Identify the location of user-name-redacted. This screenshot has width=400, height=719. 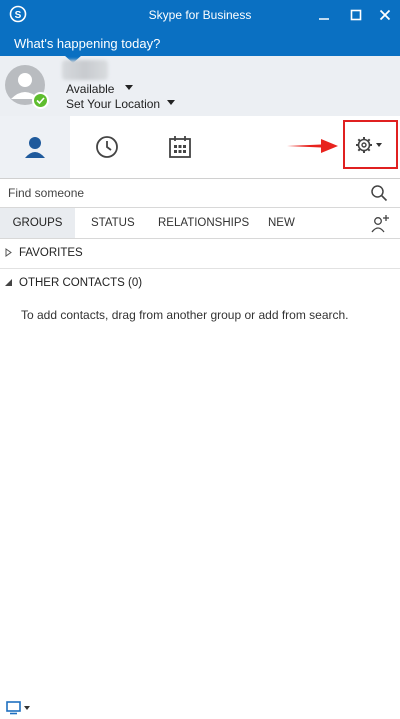
(85, 70).